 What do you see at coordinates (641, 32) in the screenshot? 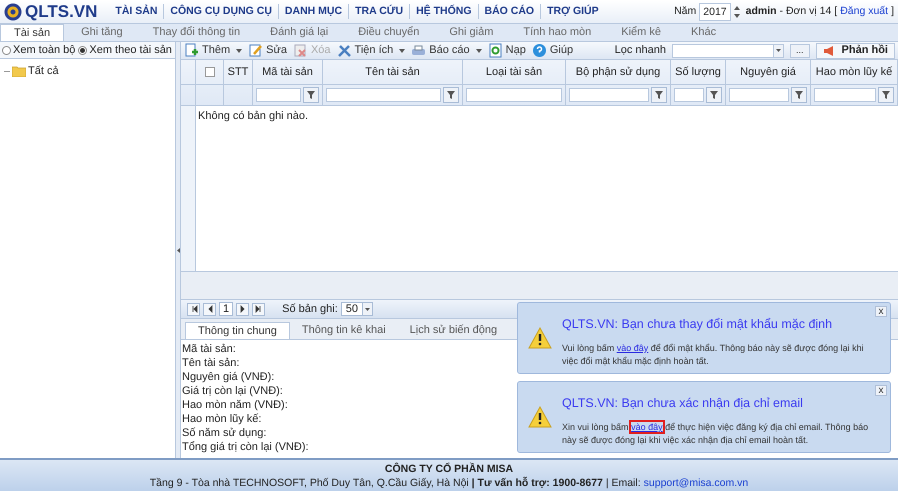
I see `tab: Kiểm kê` at bounding box center [641, 32].